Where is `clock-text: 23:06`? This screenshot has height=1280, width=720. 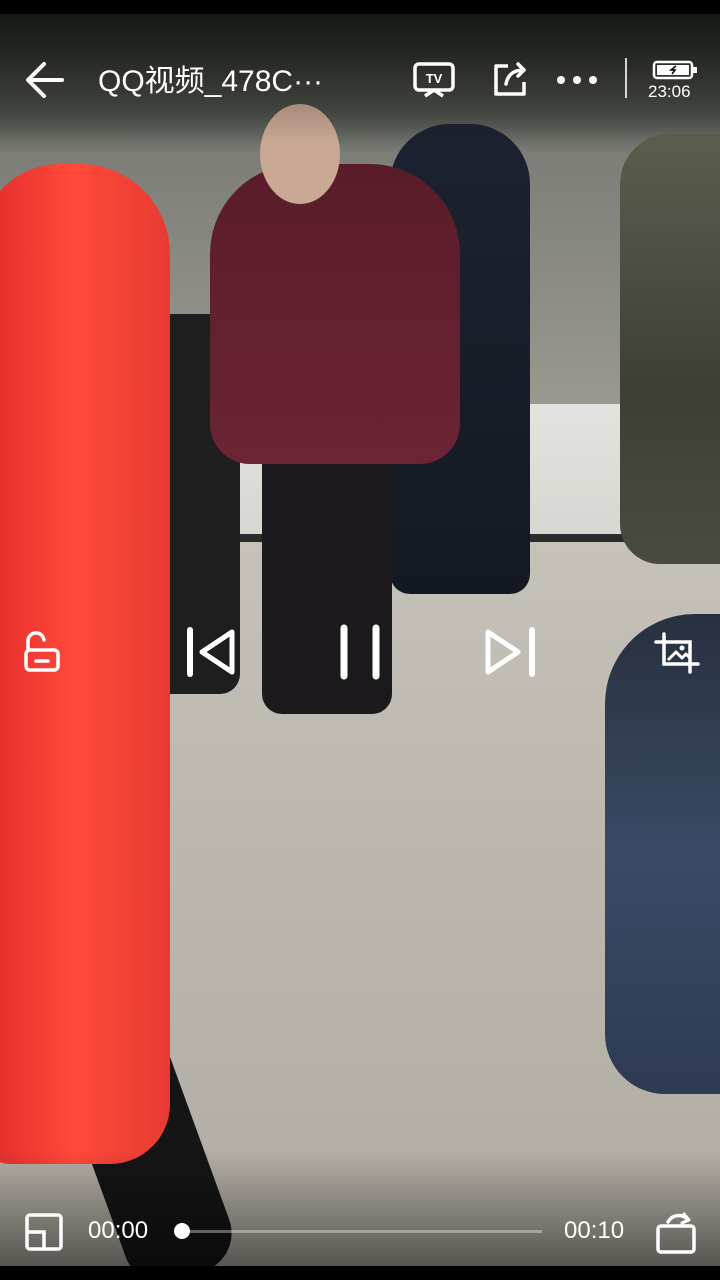 clock-text: 23:06 is located at coordinates (669, 91).